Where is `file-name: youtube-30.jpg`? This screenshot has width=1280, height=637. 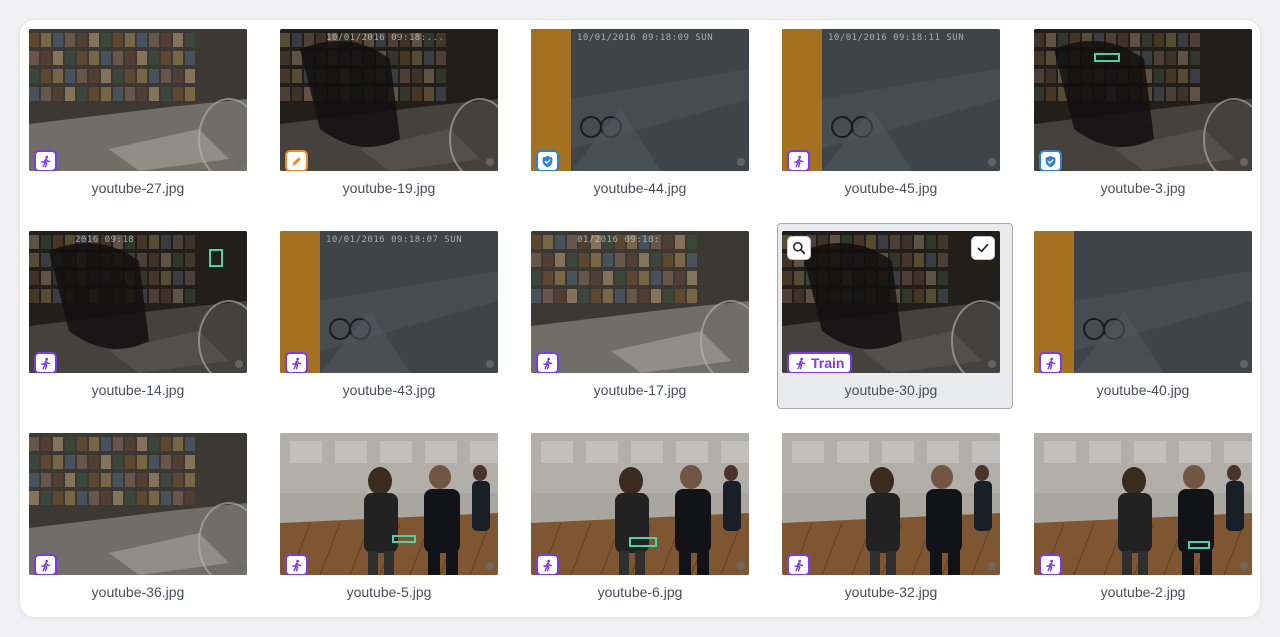
file-name: youtube-30.jpg is located at coordinates (891, 390).